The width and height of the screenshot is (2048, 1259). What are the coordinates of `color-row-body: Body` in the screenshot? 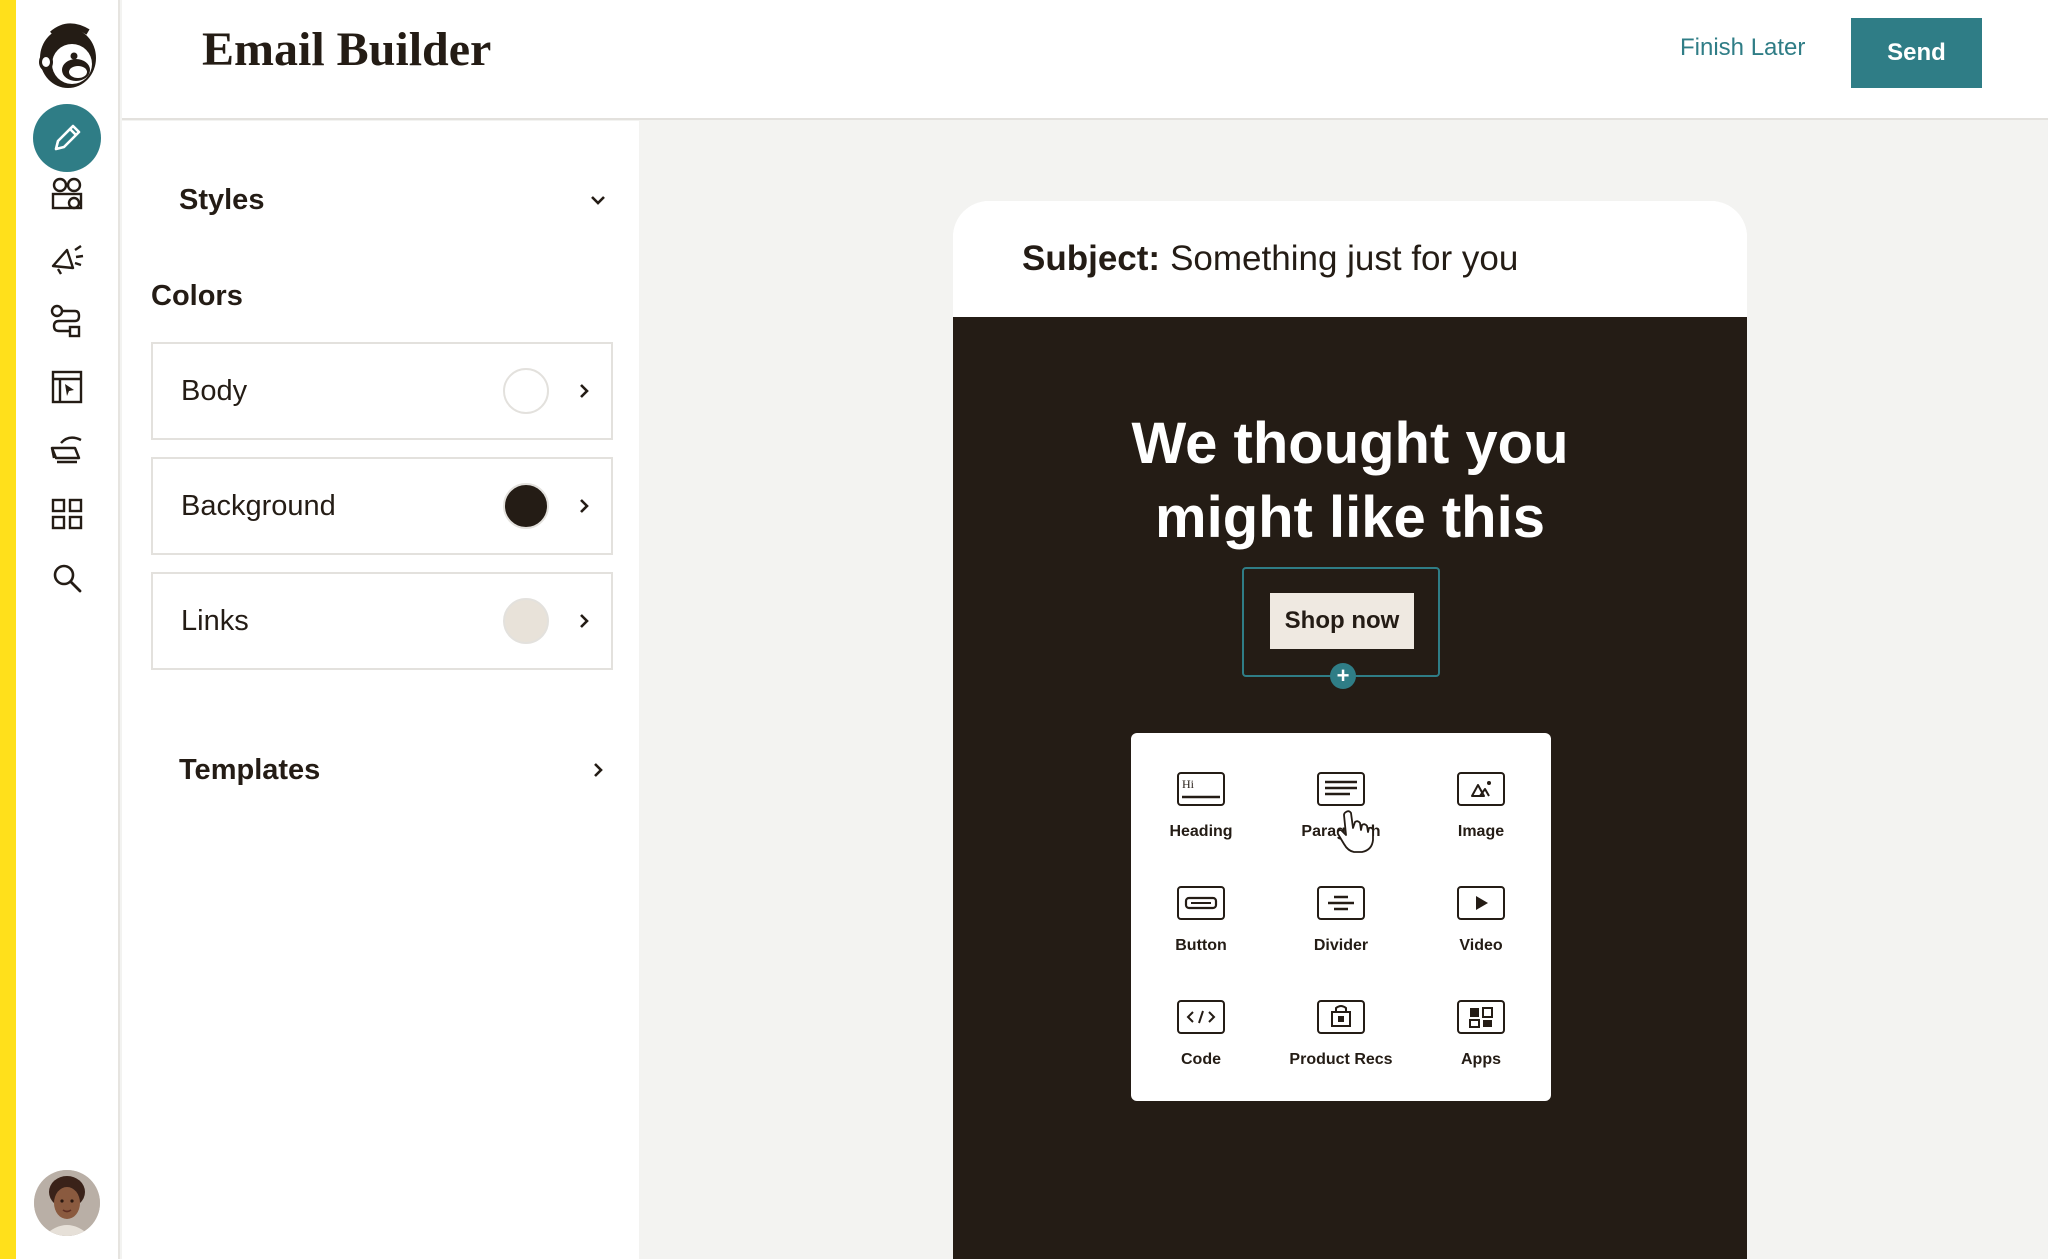 It's located at (382, 391).